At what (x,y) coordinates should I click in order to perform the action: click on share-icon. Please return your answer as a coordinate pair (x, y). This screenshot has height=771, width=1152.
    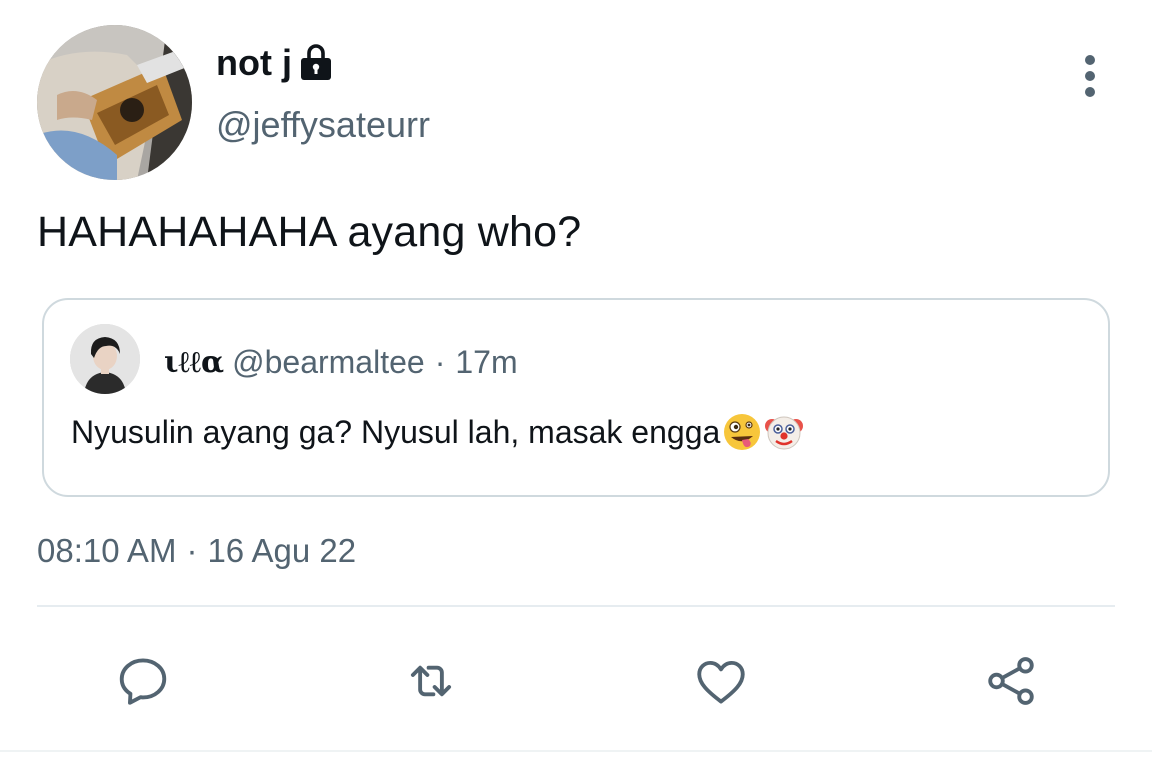
    Looking at the image, I should click on (1011, 681).